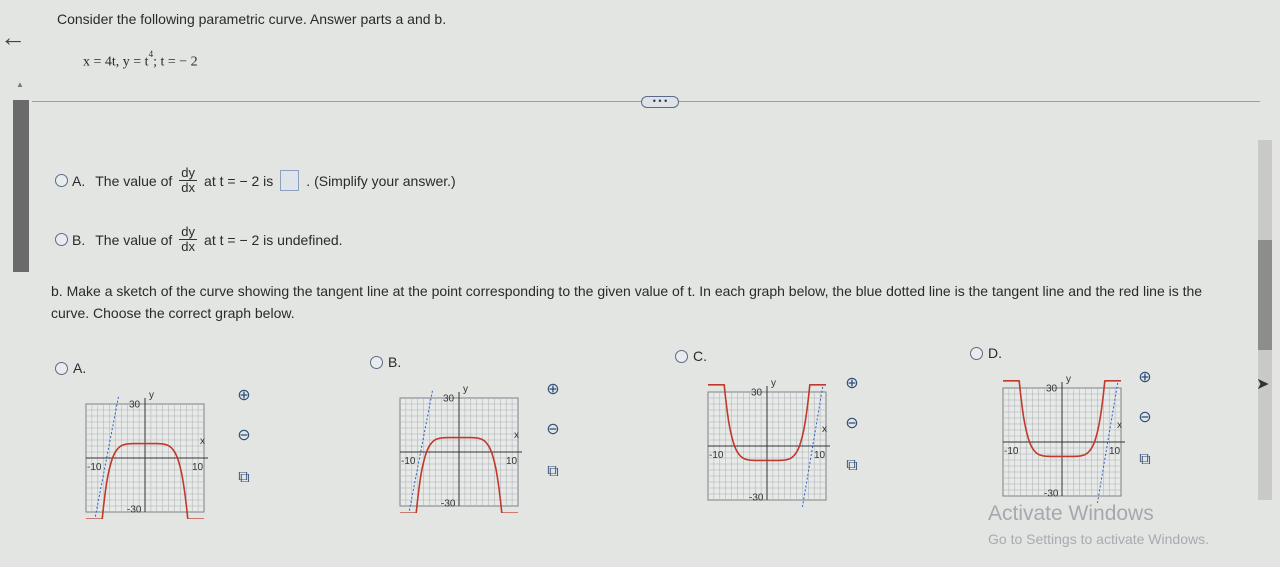  What do you see at coordinates (61, 180) in the screenshot?
I see `option-a-radio` at bounding box center [61, 180].